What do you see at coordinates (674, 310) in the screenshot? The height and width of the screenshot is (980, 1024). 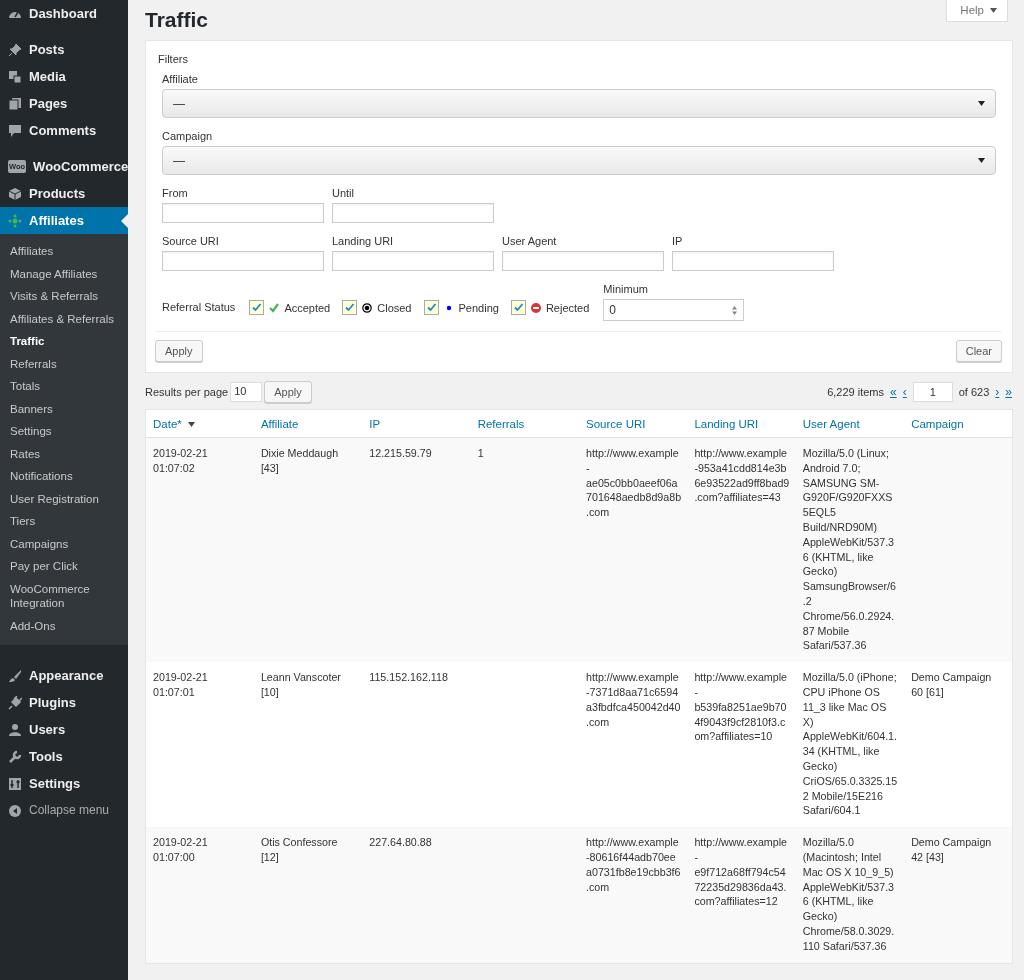 I see `number-field: 0` at bounding box center [674, 310].